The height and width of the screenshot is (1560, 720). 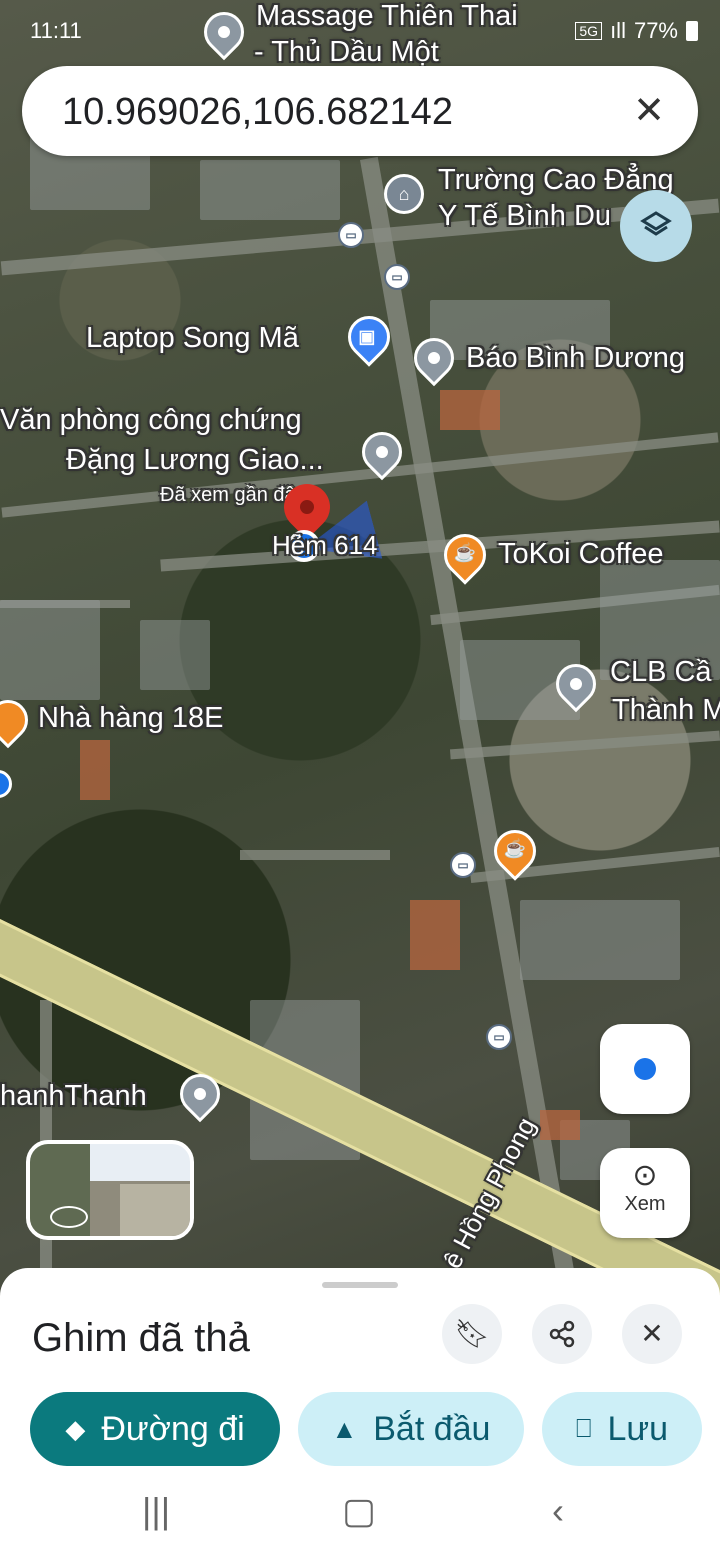 I want to click on start-button: ▲ Bắt đầu, so click(x=411, y=1429).